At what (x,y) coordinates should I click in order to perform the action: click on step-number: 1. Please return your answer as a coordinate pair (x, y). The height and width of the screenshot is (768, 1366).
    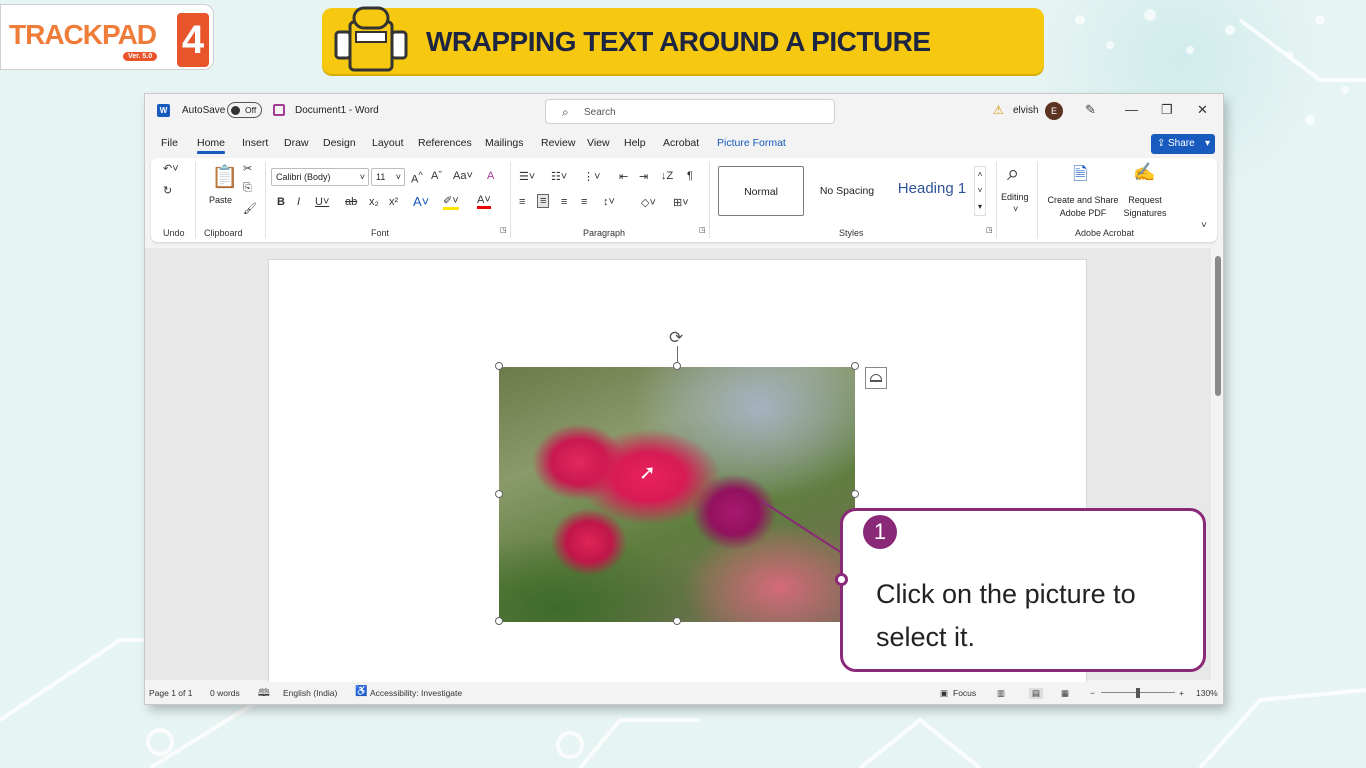
    Looking at the image, I should click on (880, 532).